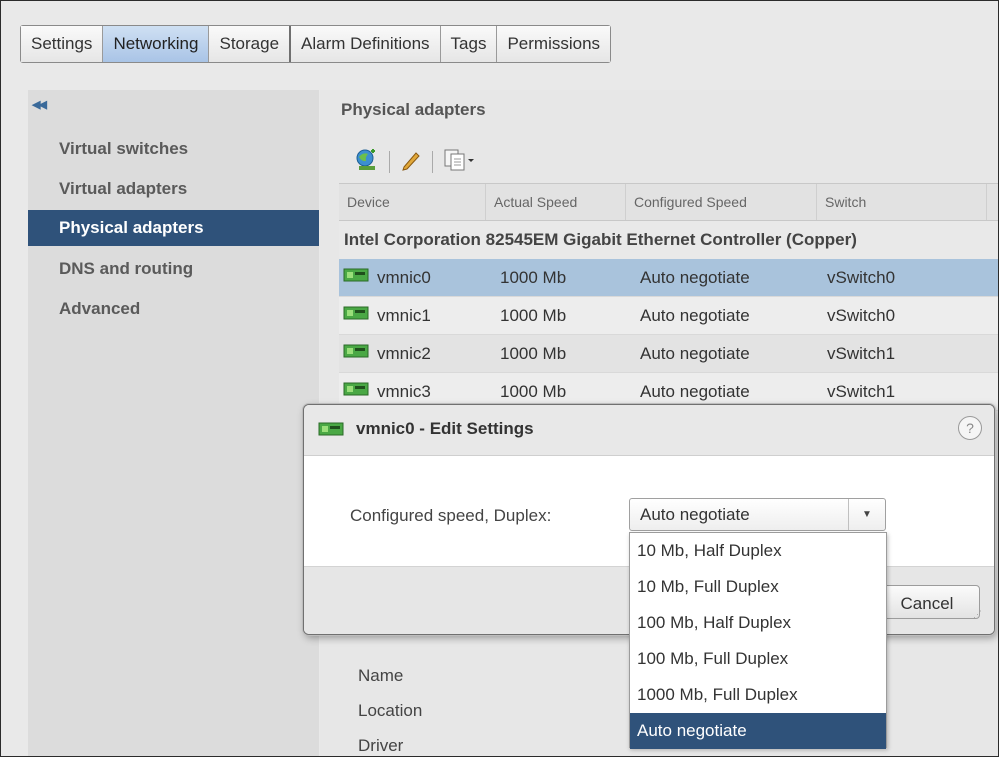 The height and width of the screenshot is (757, 999). Describe the element at coordinates (39, 104) in the screenshot. I see `double-left-chevron-icon: ◀◀` at that location.